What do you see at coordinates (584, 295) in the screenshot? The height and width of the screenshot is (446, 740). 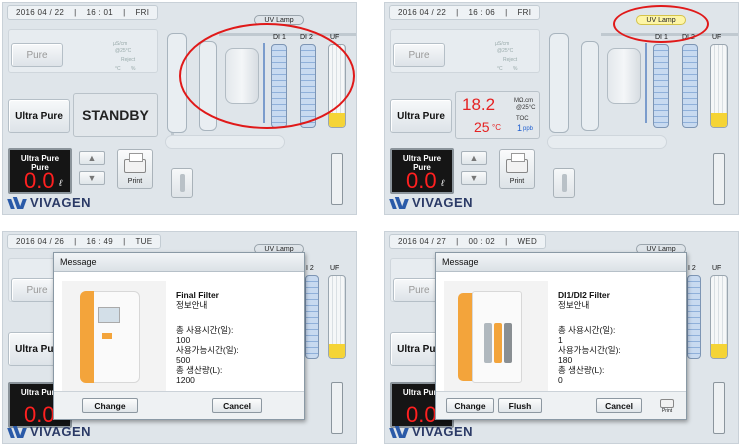 I see `filter-name: DI1/DI2 Filter` at bounding box center [584, 295].